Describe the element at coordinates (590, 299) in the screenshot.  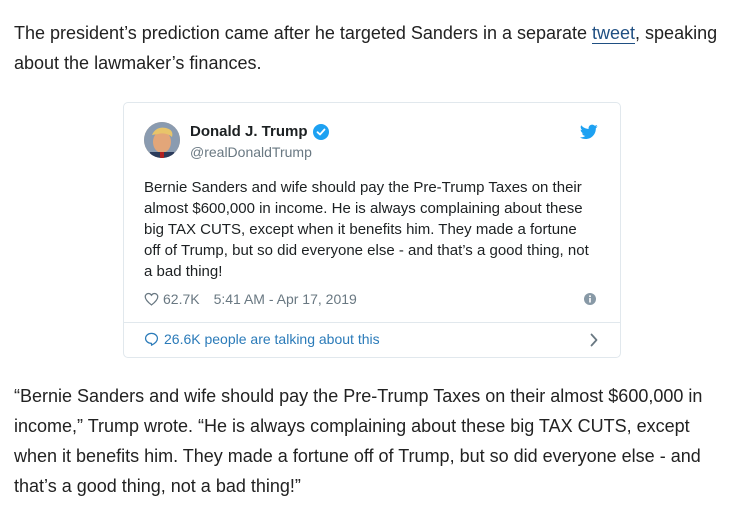
I see `info-icon` at that location.